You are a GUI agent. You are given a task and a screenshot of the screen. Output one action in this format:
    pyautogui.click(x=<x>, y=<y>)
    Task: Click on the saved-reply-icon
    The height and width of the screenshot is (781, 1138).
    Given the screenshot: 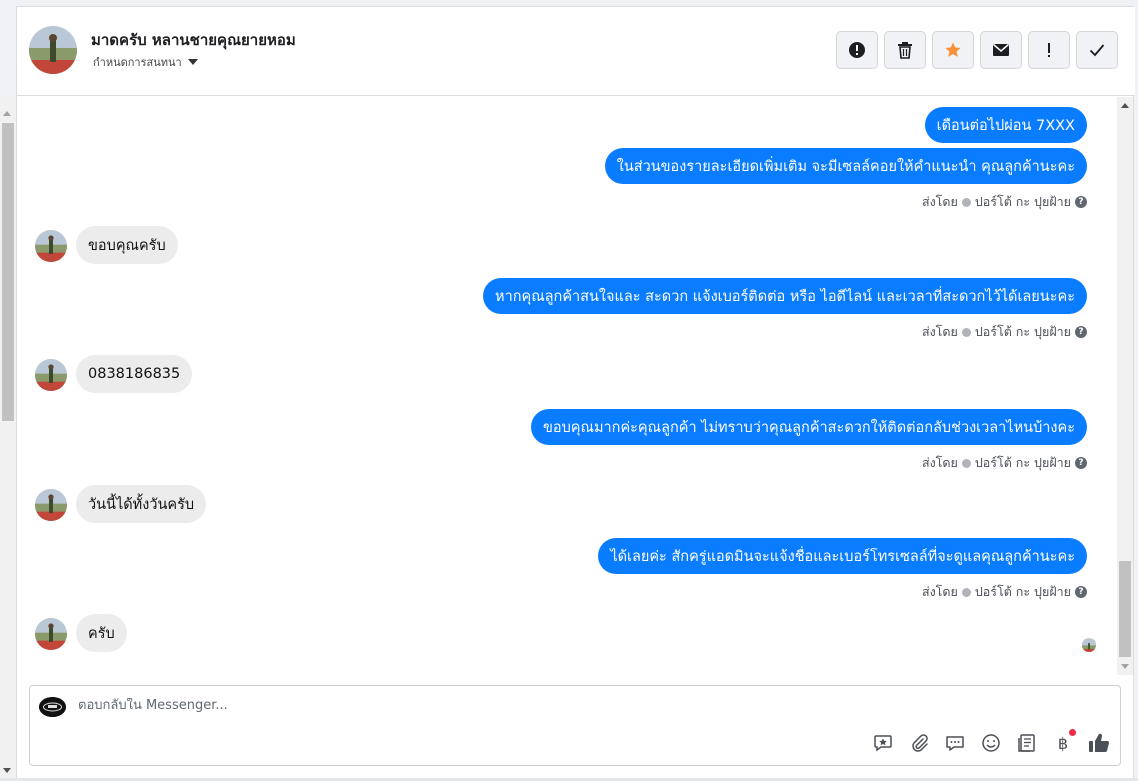 What is the action you would take?
    pyautogui.click(x=883, y=743)
    